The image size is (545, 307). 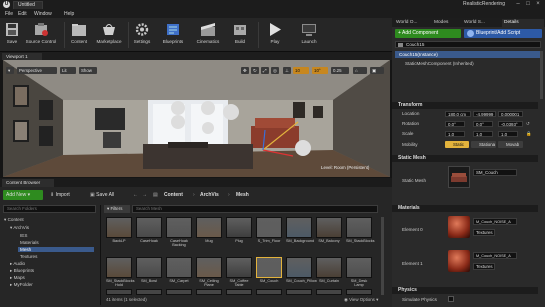 I want to click on asset-tile: SM_Balcony, so click(x=329, y=230).